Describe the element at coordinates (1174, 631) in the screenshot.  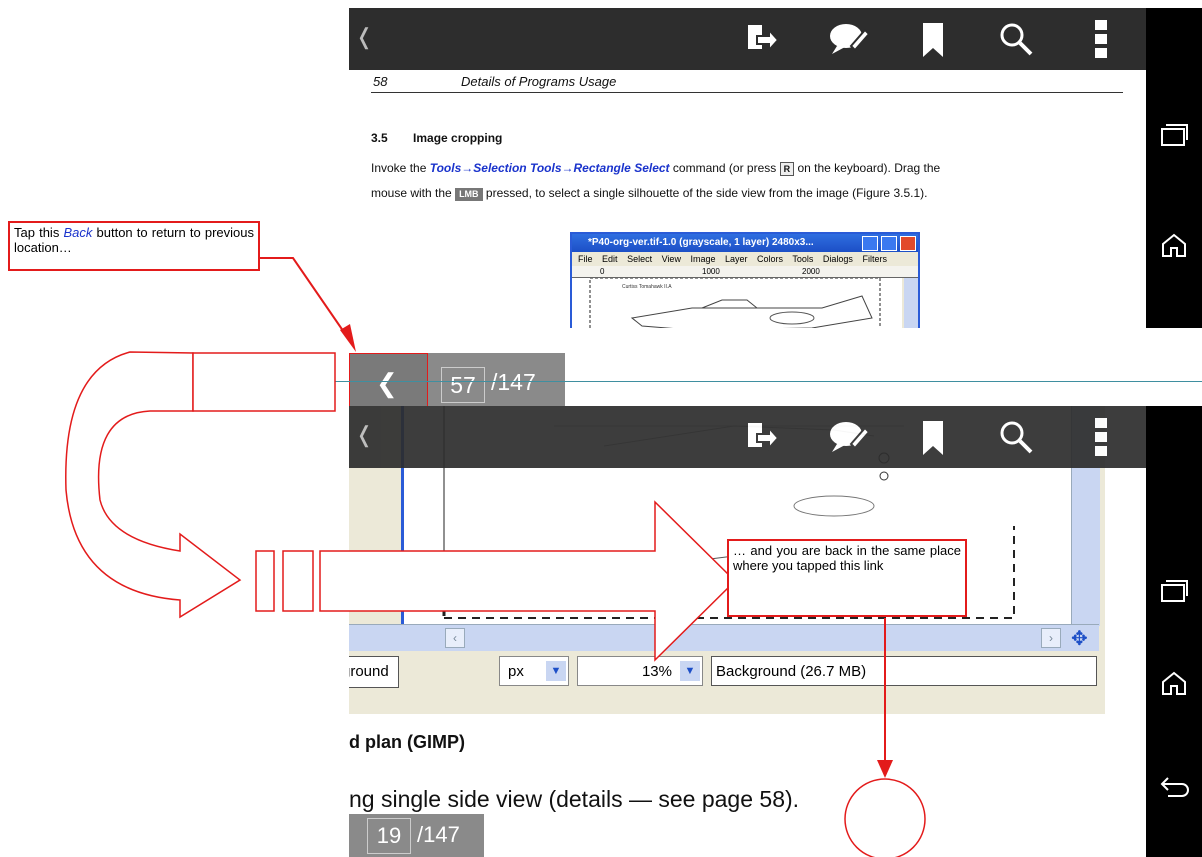
I see `bottom-android-navbar` at that location.